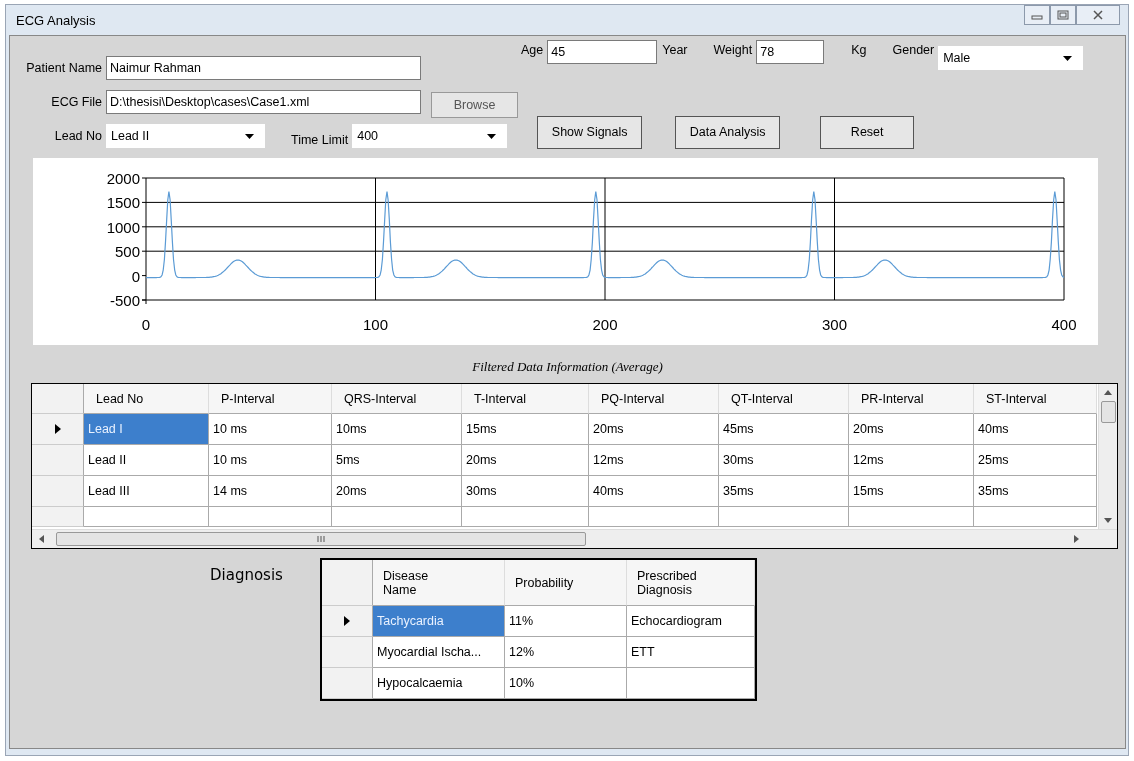 This screenshot has width=1134, height=761. Describe the element at coordinates (270, 399) in the screenshot. I see `column-header: P-Interval` at that location.